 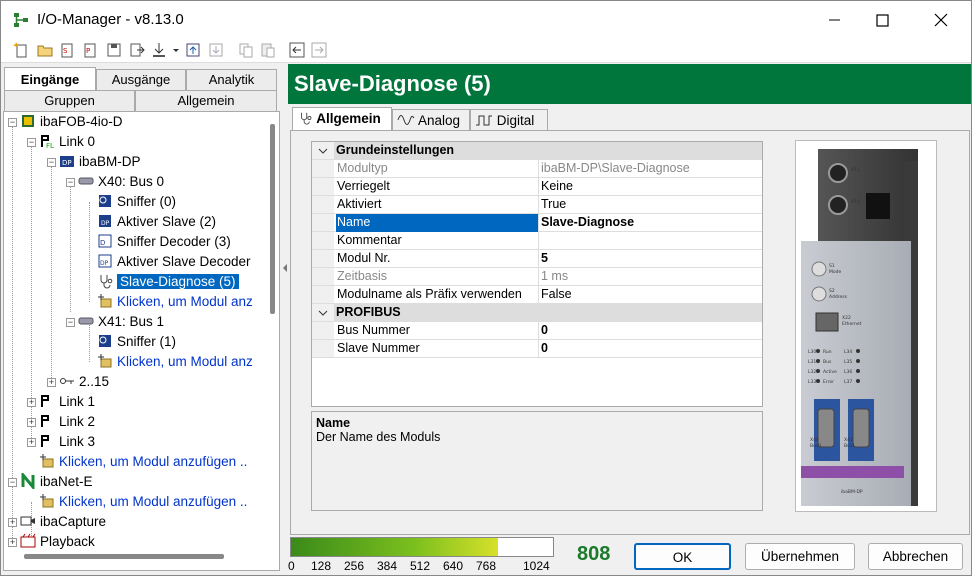 What do you see at coordinates (71, 122) in the screenshot?
I see `tree-item-ibafob: ibaFOB-4io-D` at bounding box center [71, 122].